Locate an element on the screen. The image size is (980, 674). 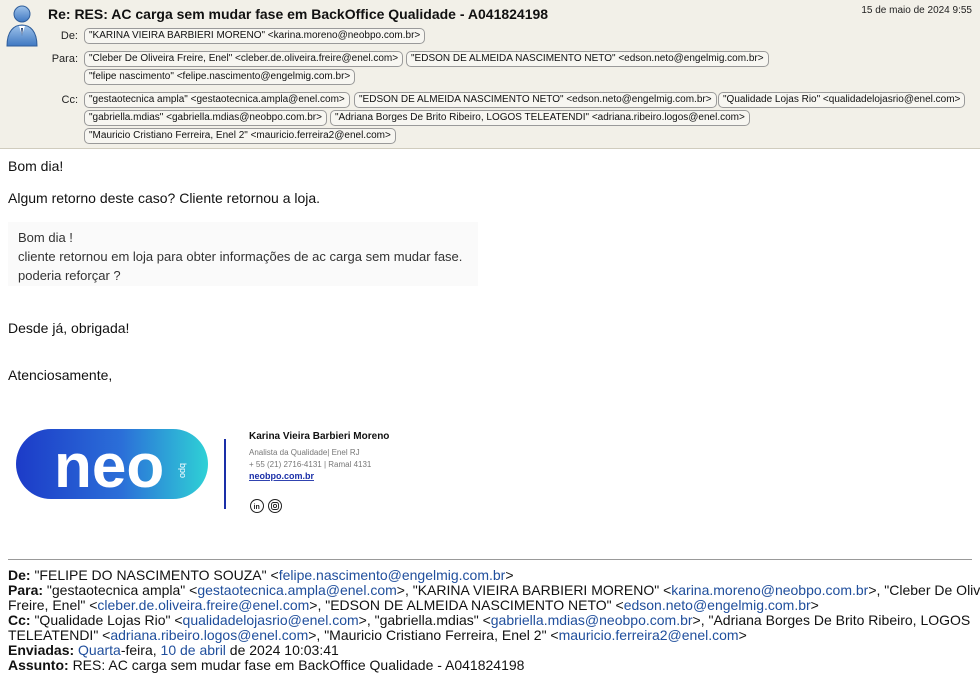
text-fragment: Freire, Enel" < is located at coordinates (53, 605).